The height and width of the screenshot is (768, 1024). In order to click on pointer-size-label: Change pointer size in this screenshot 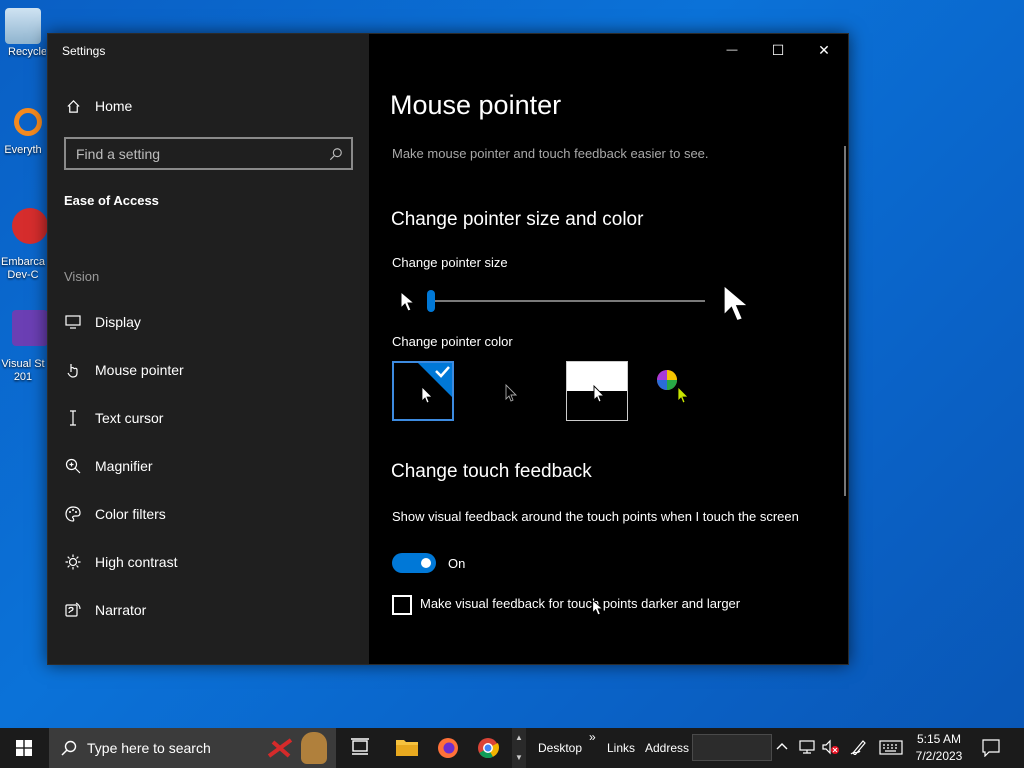, I will do `click(450, 262)`.